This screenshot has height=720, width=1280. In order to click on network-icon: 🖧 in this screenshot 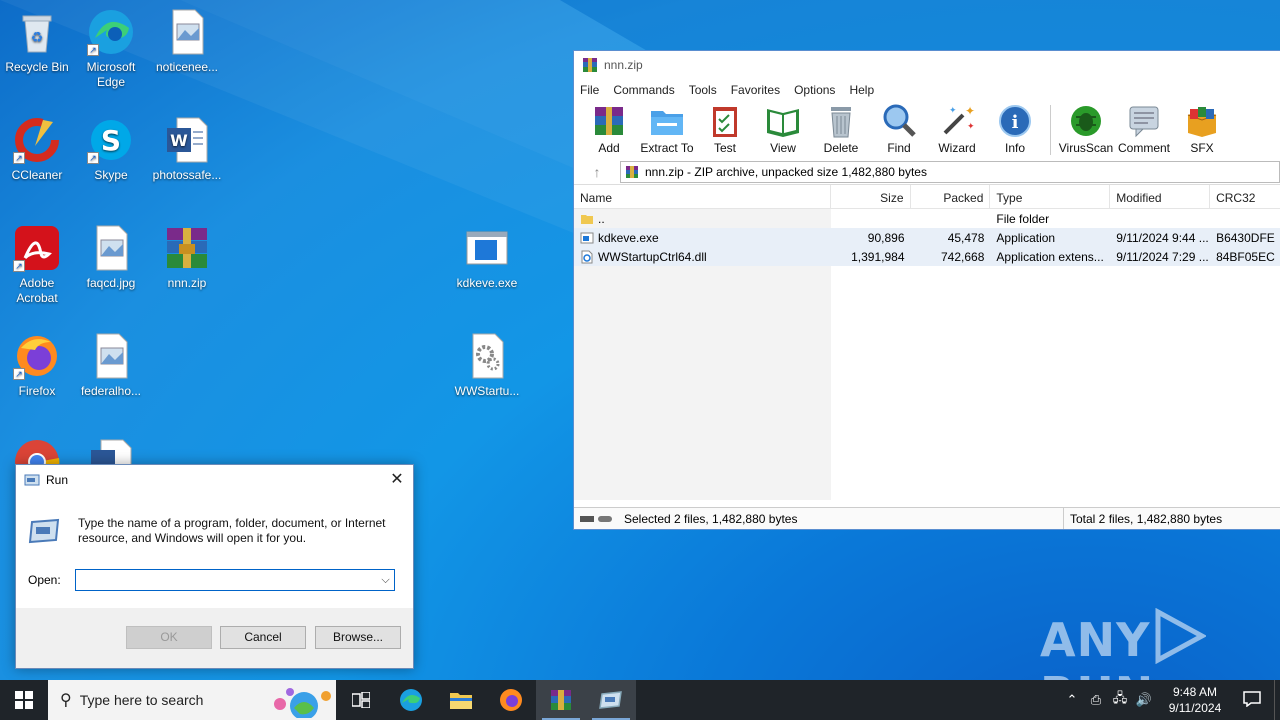, I will do `click(1120, 700)`.